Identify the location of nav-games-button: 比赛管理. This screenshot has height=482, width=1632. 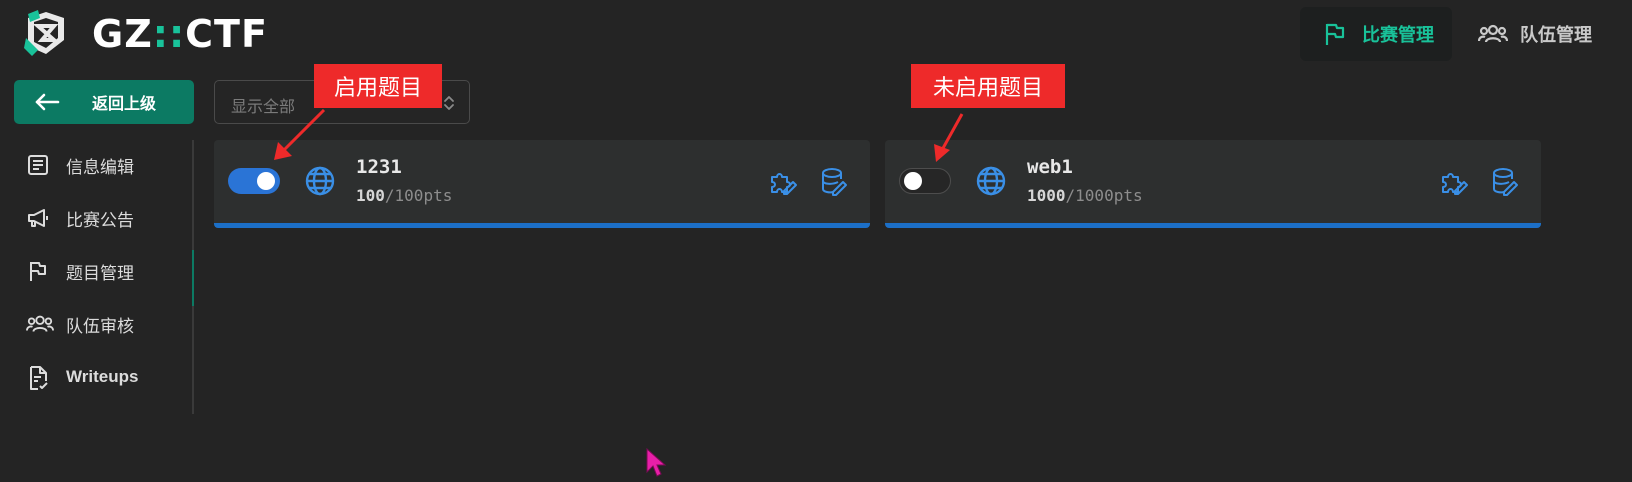
(1376, 34).